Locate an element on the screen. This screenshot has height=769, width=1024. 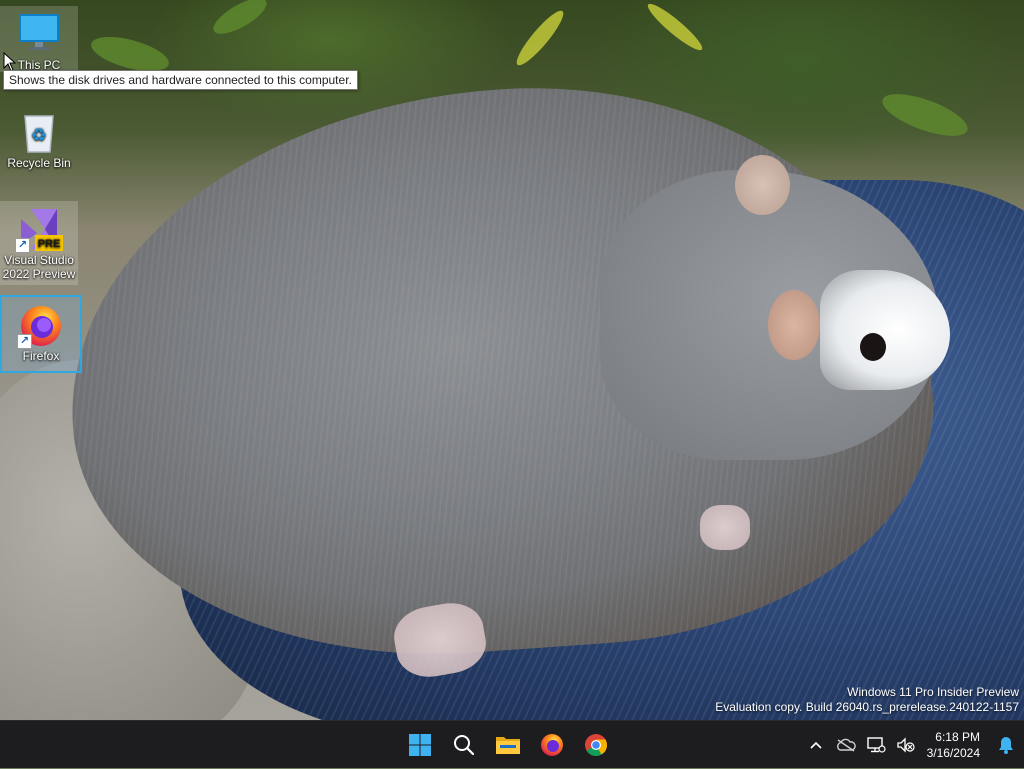
taskbar: 6:18 PM 3/16/2024 is located at coordinates (512, 744).